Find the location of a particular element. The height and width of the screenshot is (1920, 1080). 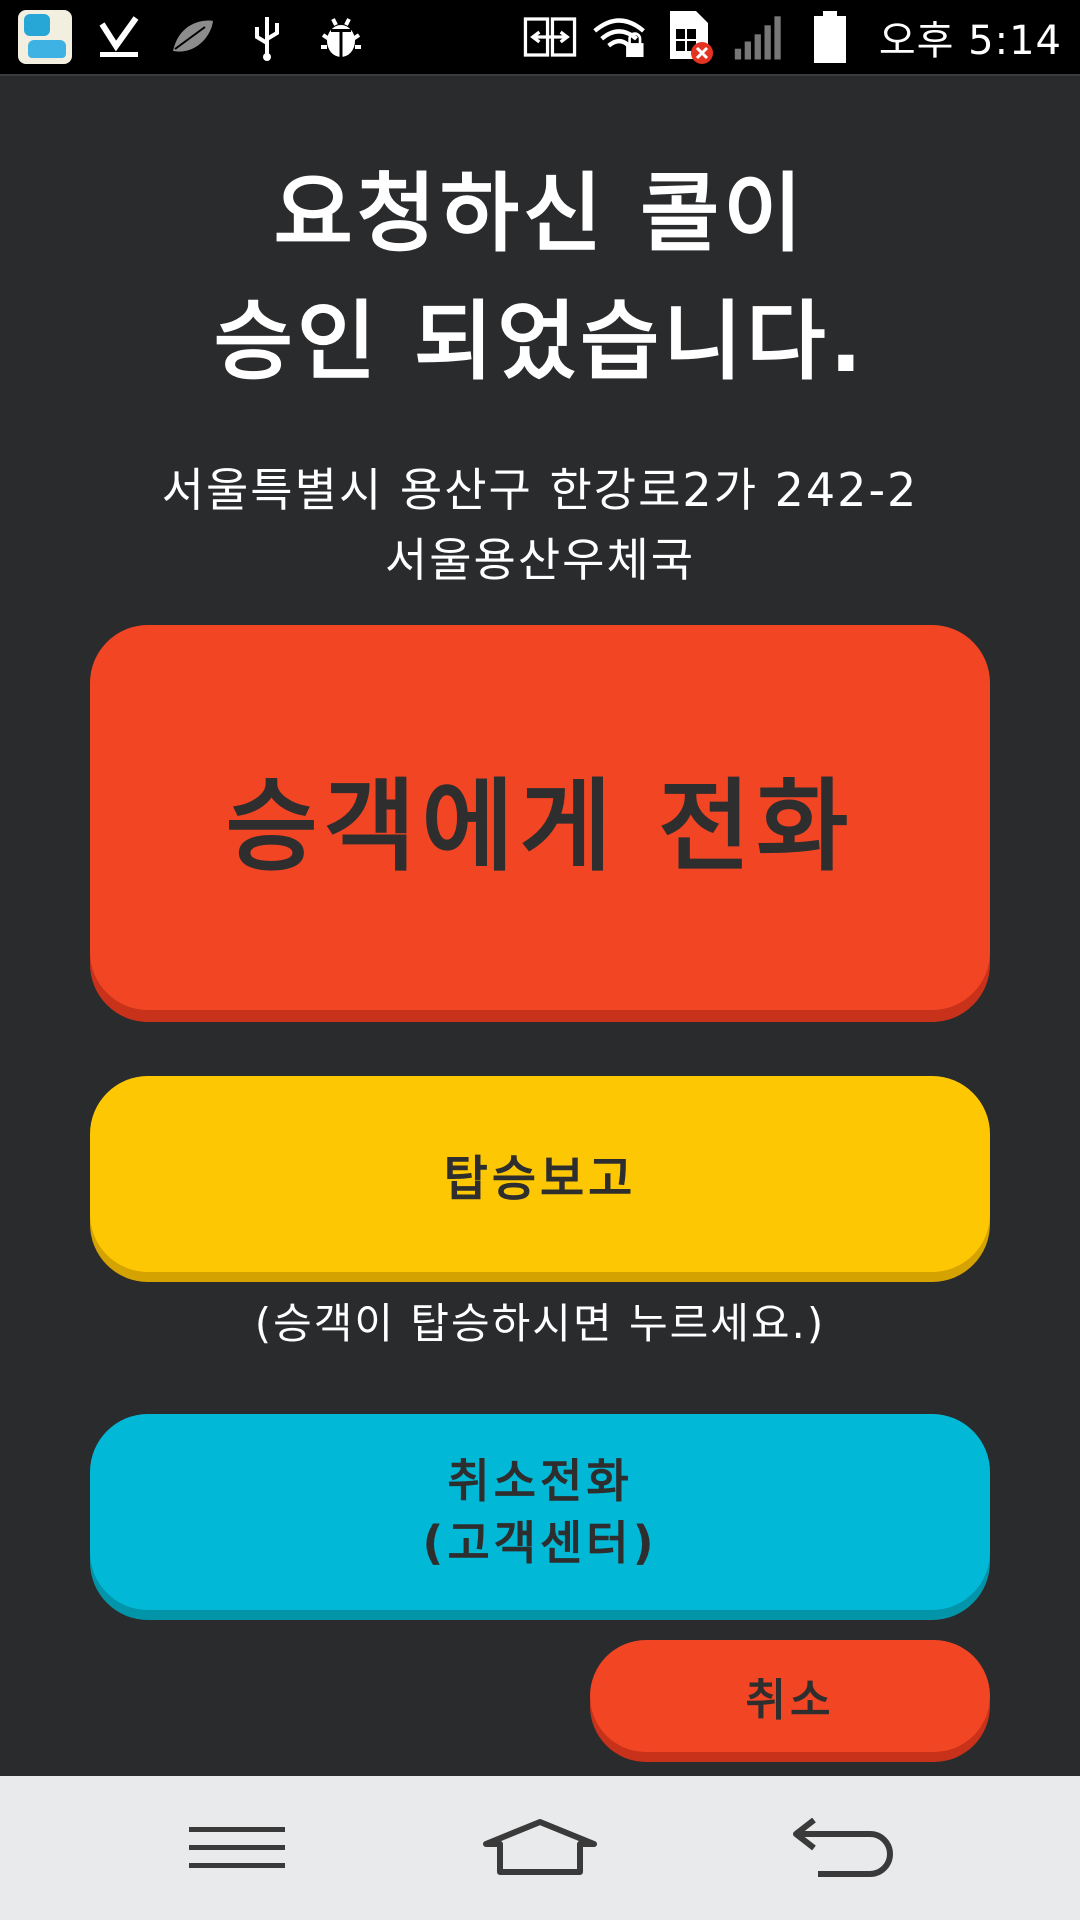

back-button is located at coordinates (843, 1848).